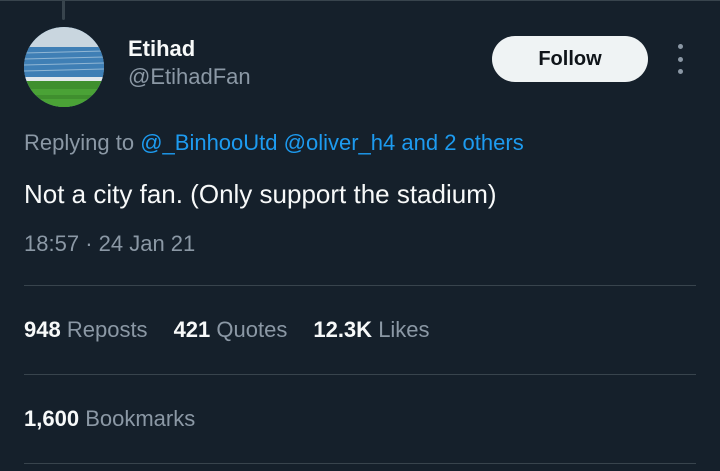 Image resolution: width=720 pixels, height=471 pixels. Describe the element at coordinates (79, 142) in the screenshot. I see `replying-prefix: Replying to` at that location.